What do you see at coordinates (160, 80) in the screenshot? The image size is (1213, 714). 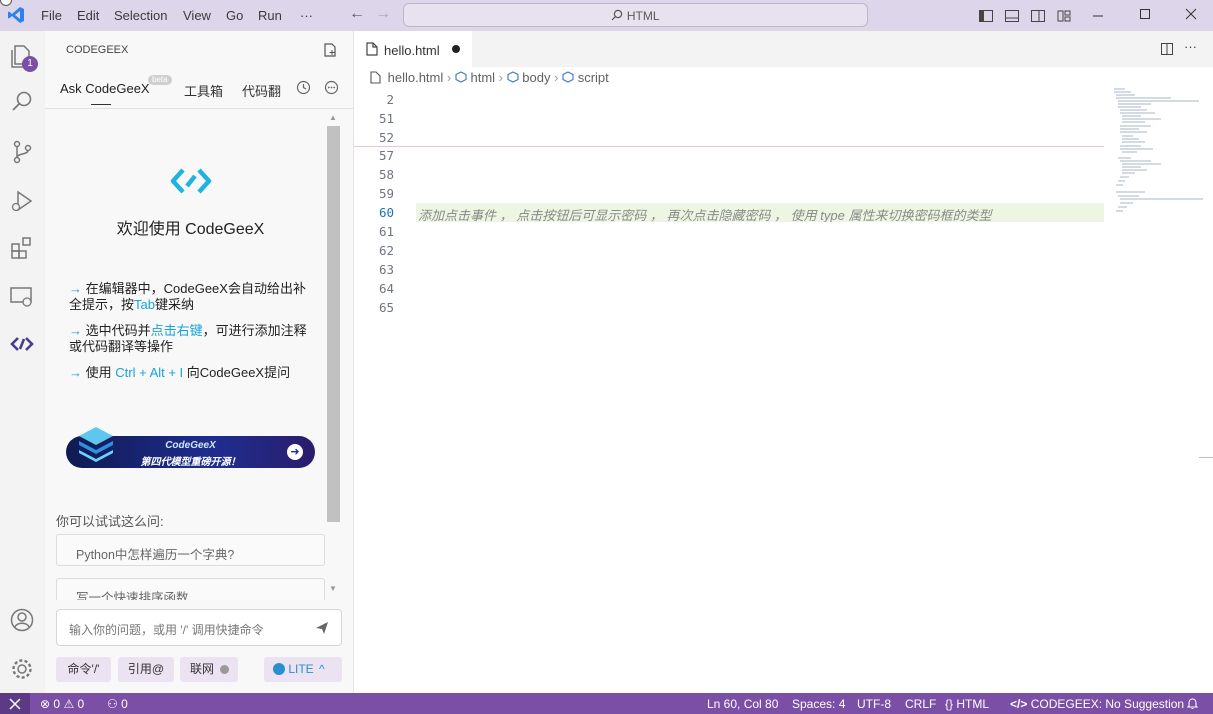 I see `beta-badge: beta` at bounding box center [160, 80].